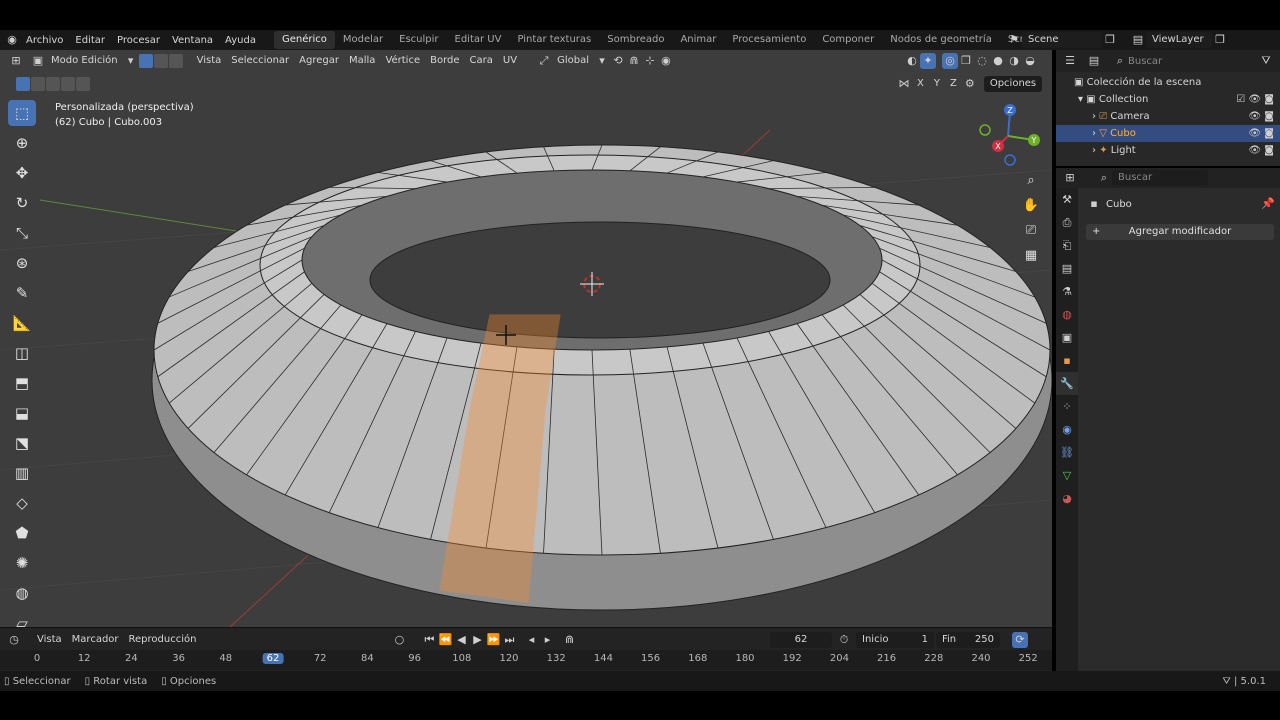 The image size is (1280, 720). What do you see at coordinates (1009, 135) in the screenshot?
I see `navigation-gizmo: Z Y X` at bounding box center [1009, 135].